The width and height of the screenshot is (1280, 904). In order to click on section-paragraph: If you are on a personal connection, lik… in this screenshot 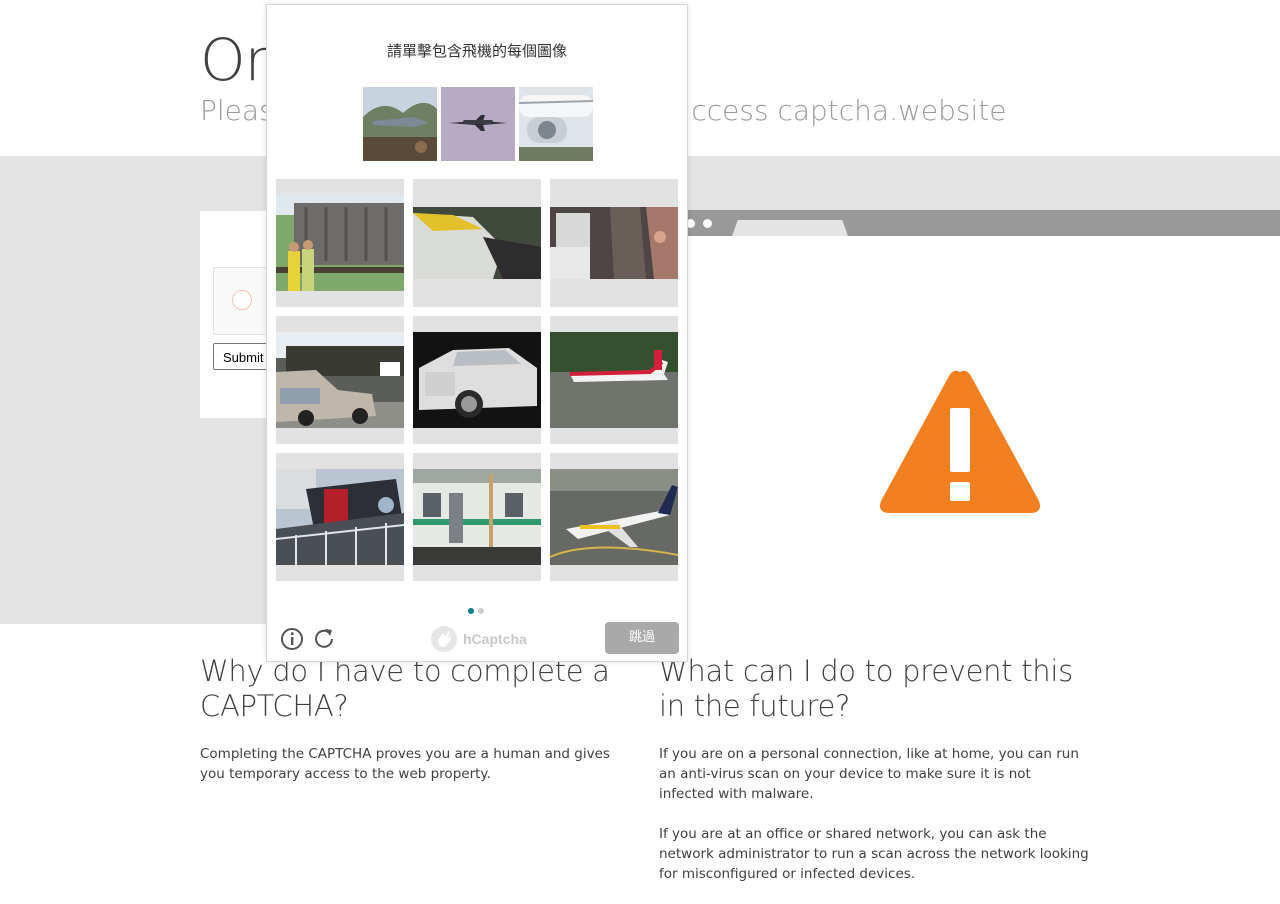, I will do `click(869, 774)`.